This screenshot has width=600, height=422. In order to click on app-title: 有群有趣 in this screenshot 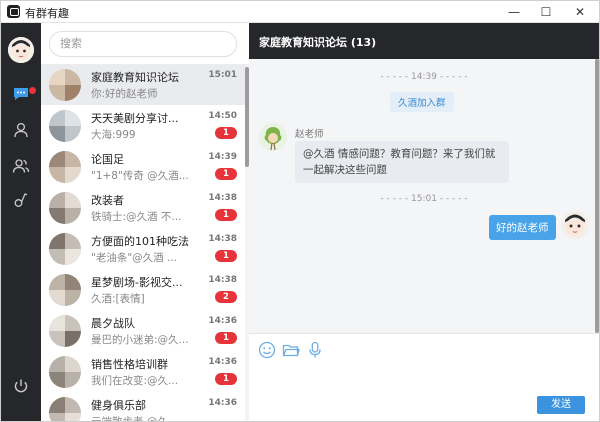, I will do `click(47, 13)`.